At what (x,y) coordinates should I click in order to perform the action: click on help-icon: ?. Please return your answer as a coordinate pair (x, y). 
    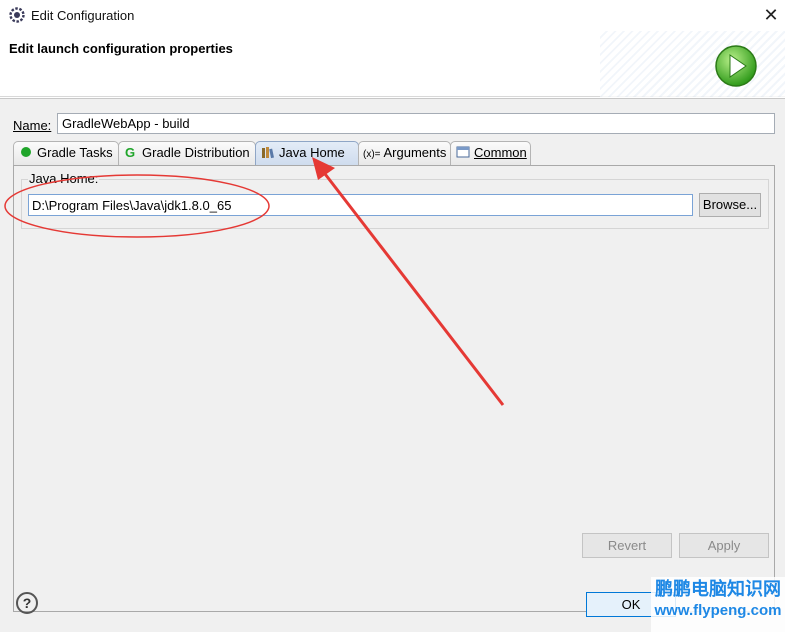
    Looking at the image, I should click on (27, 603).